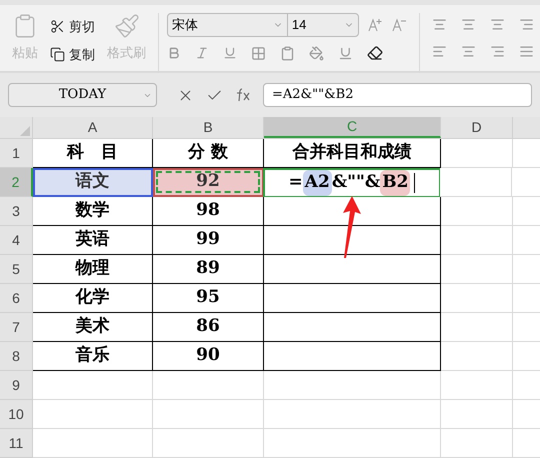 The height and width of the screenshot is (458, 540). I want to click on editing-cell: =A2&""&B2, so click(351, 182).